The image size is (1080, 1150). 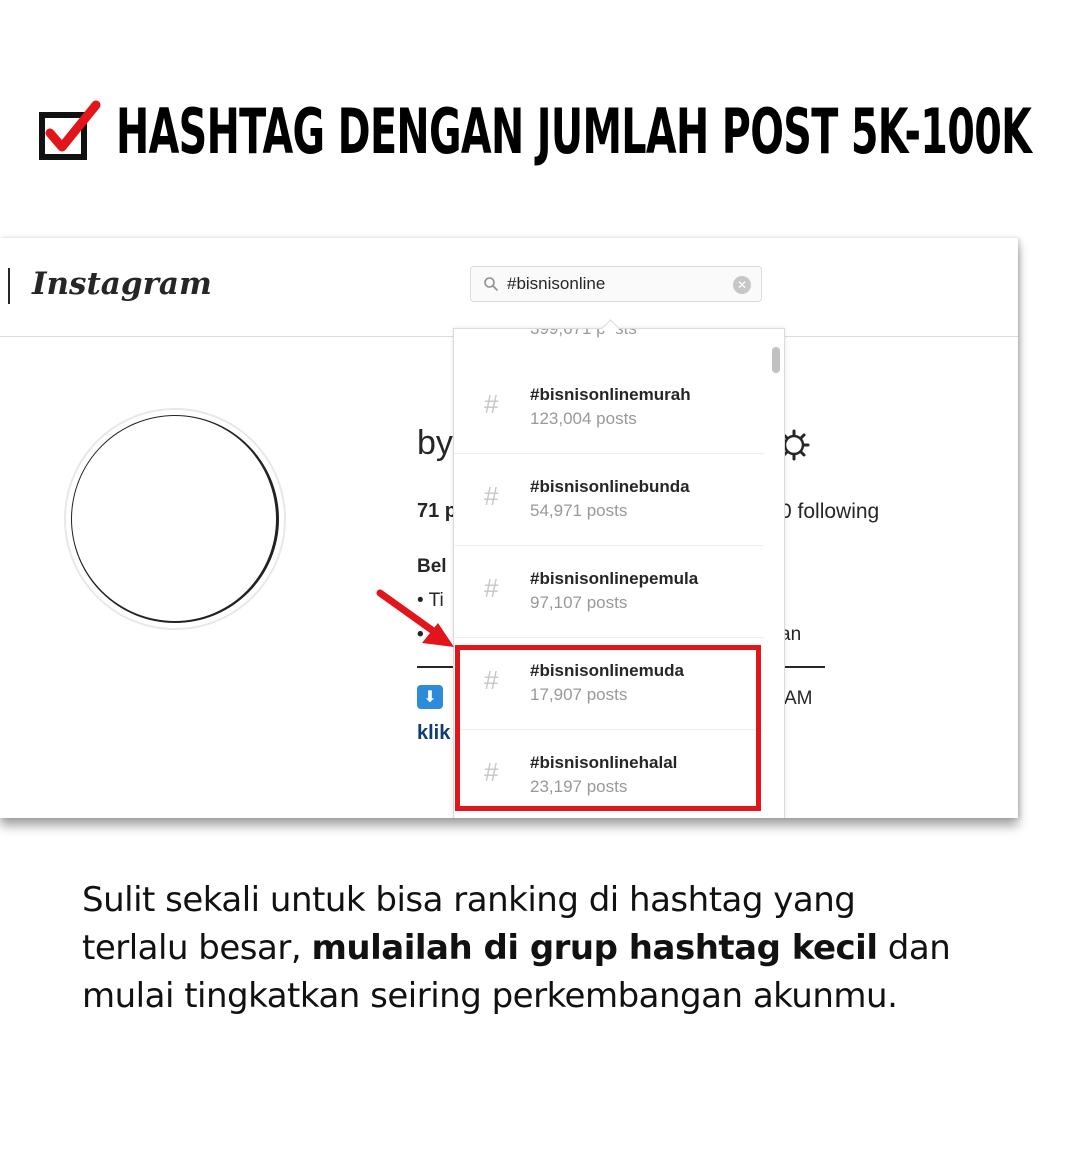 I want to click on heading: HASHTAG DENGAN JUMLAH POST 5K-100K, so click(x=558, y=132).